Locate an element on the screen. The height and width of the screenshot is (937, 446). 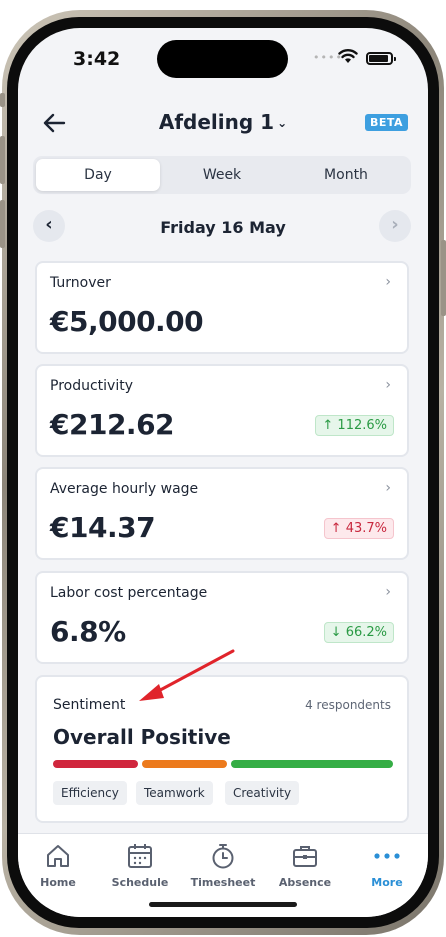
stopwatch-icon is located at coordinates (223, 856).